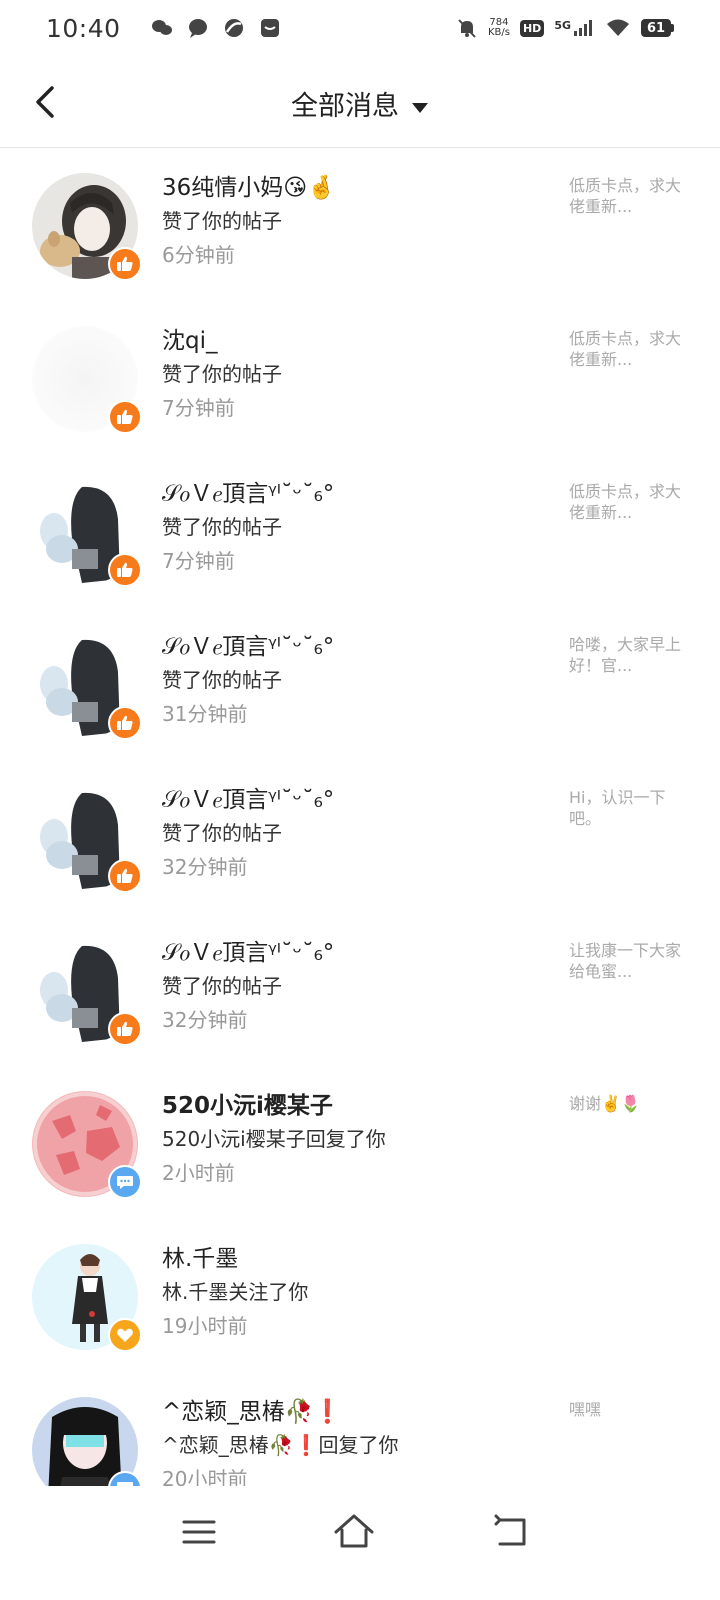 The width and height of the screenshot is (720, 1600). What do you see at coordinates (357, 188) in the screenshot?
I see `user-name: 36纯情小妈😘🤞` at bounding box center [357, 188].